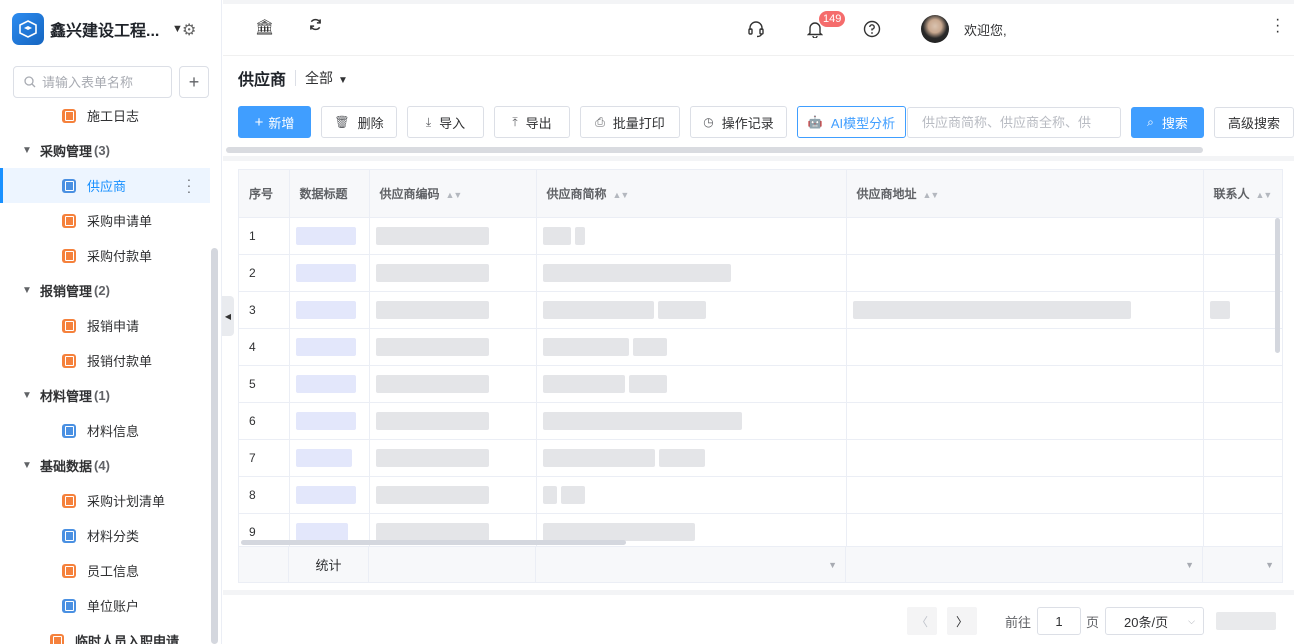 The width and height of the screenshot is (1294, 644). What do you see at coordinates (935, 29) in the screenshot?
I see `user-avatar` at bounding box center [935, 29].